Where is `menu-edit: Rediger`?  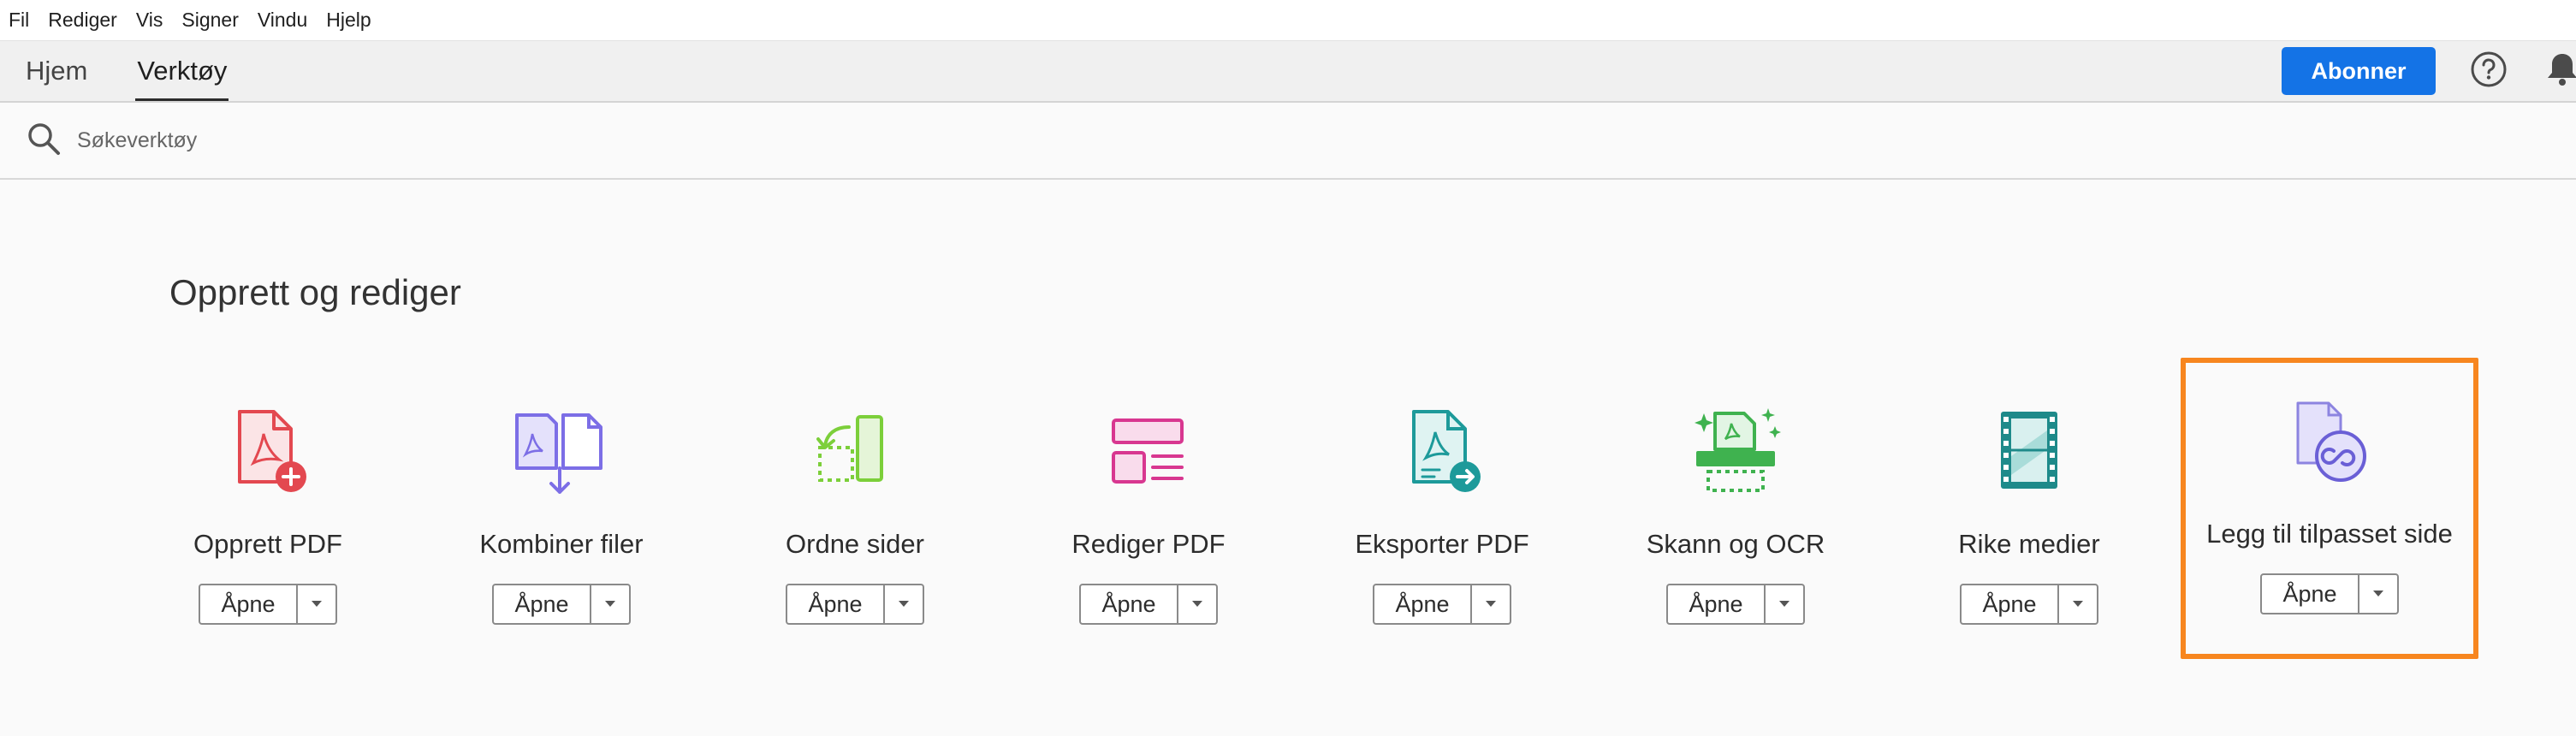 menu-edit: Rediger is located at coordinates (82, 20).